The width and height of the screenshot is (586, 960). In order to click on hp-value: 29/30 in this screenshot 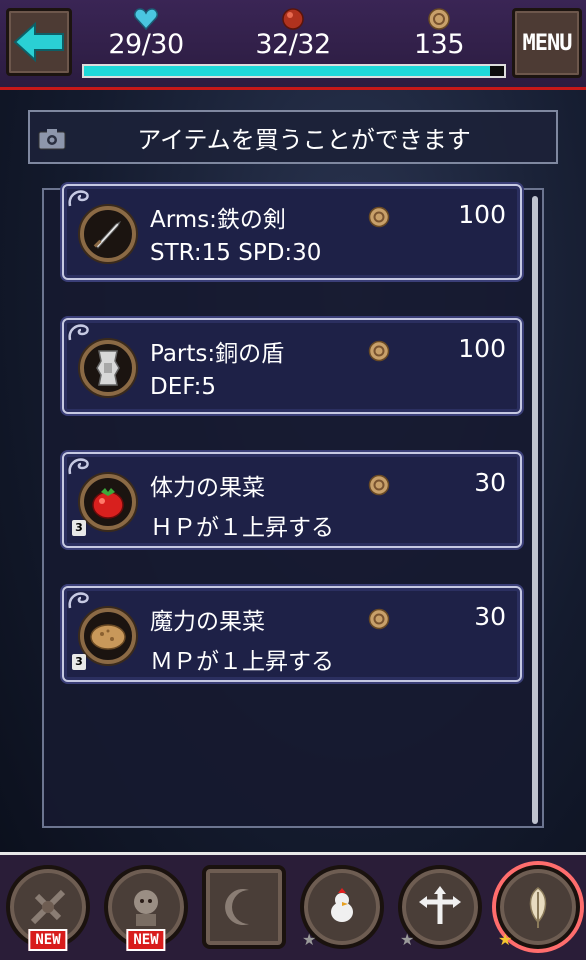, I will do `click(146, 44)`.